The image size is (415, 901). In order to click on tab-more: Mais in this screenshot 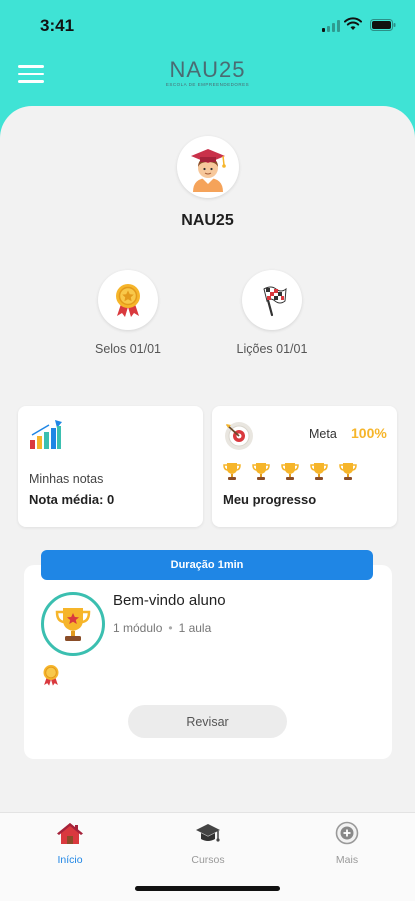, I will do `click(347, 843)`.